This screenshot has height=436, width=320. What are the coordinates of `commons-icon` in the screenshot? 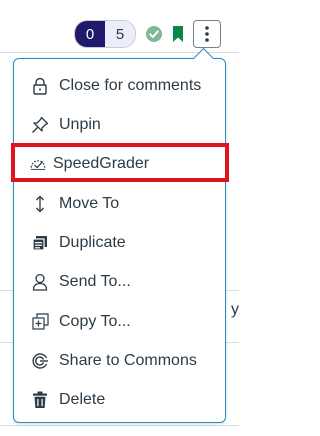 It's located at (40, 361).